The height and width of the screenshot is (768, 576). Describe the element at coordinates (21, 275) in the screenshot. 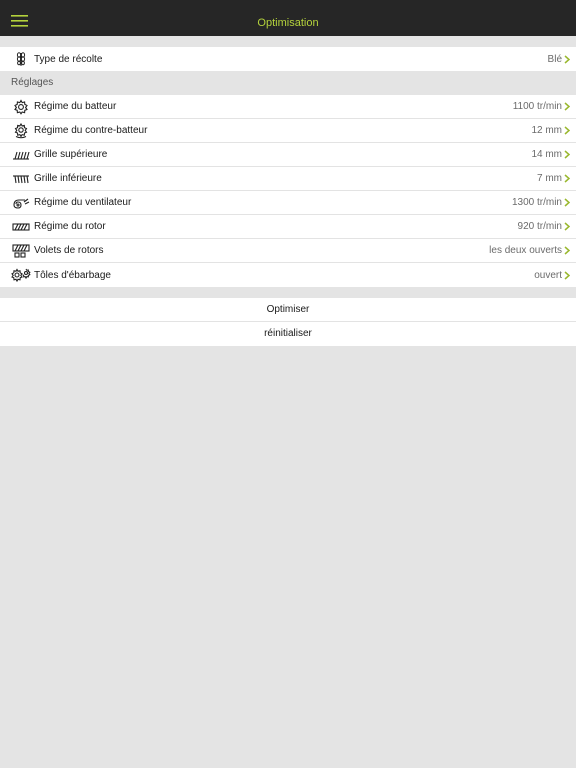

I see `deawning-plates-icon` at that location.